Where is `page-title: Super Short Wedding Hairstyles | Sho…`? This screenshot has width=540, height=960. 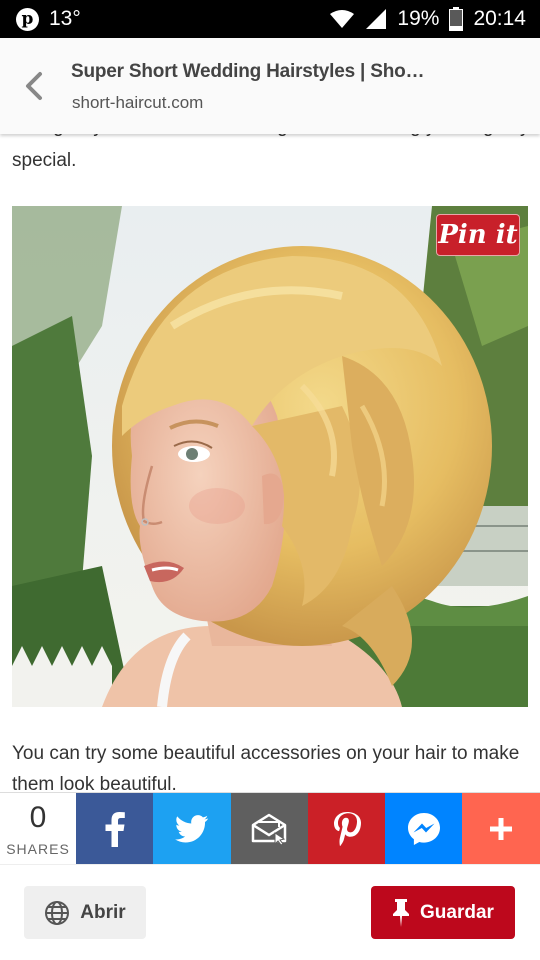
page-title: Super Short Wedding Hairstyles | Sho… is located at coordinates (248, 72).